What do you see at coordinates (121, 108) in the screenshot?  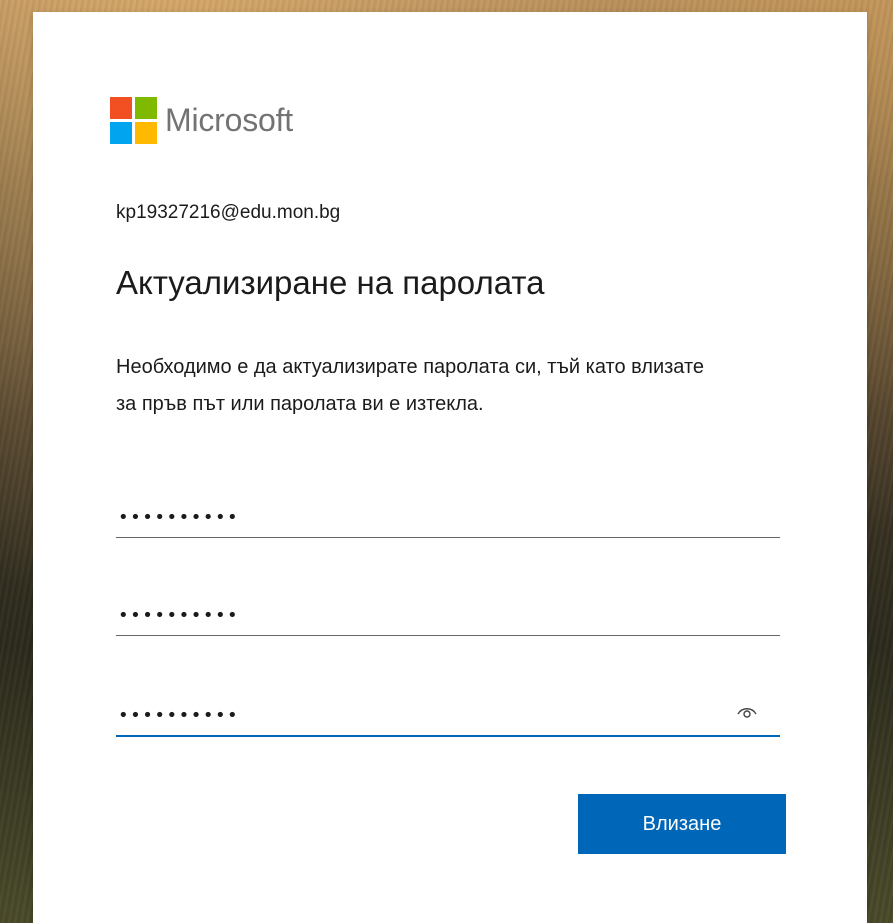 I see `logo-square-red` at bounding box center [121, 108].